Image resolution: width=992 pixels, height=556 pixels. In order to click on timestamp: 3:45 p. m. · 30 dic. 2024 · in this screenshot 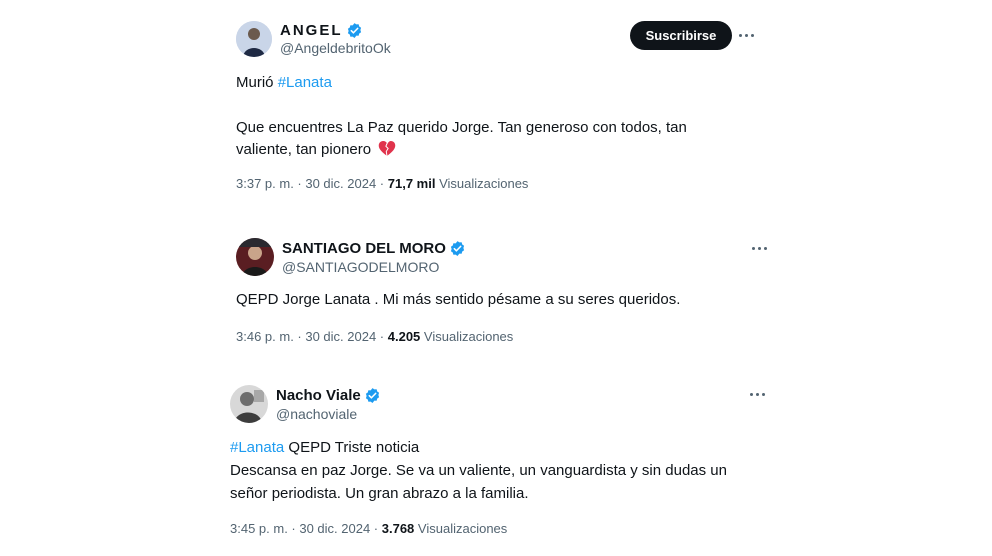, I will do `click(306, 528)`.